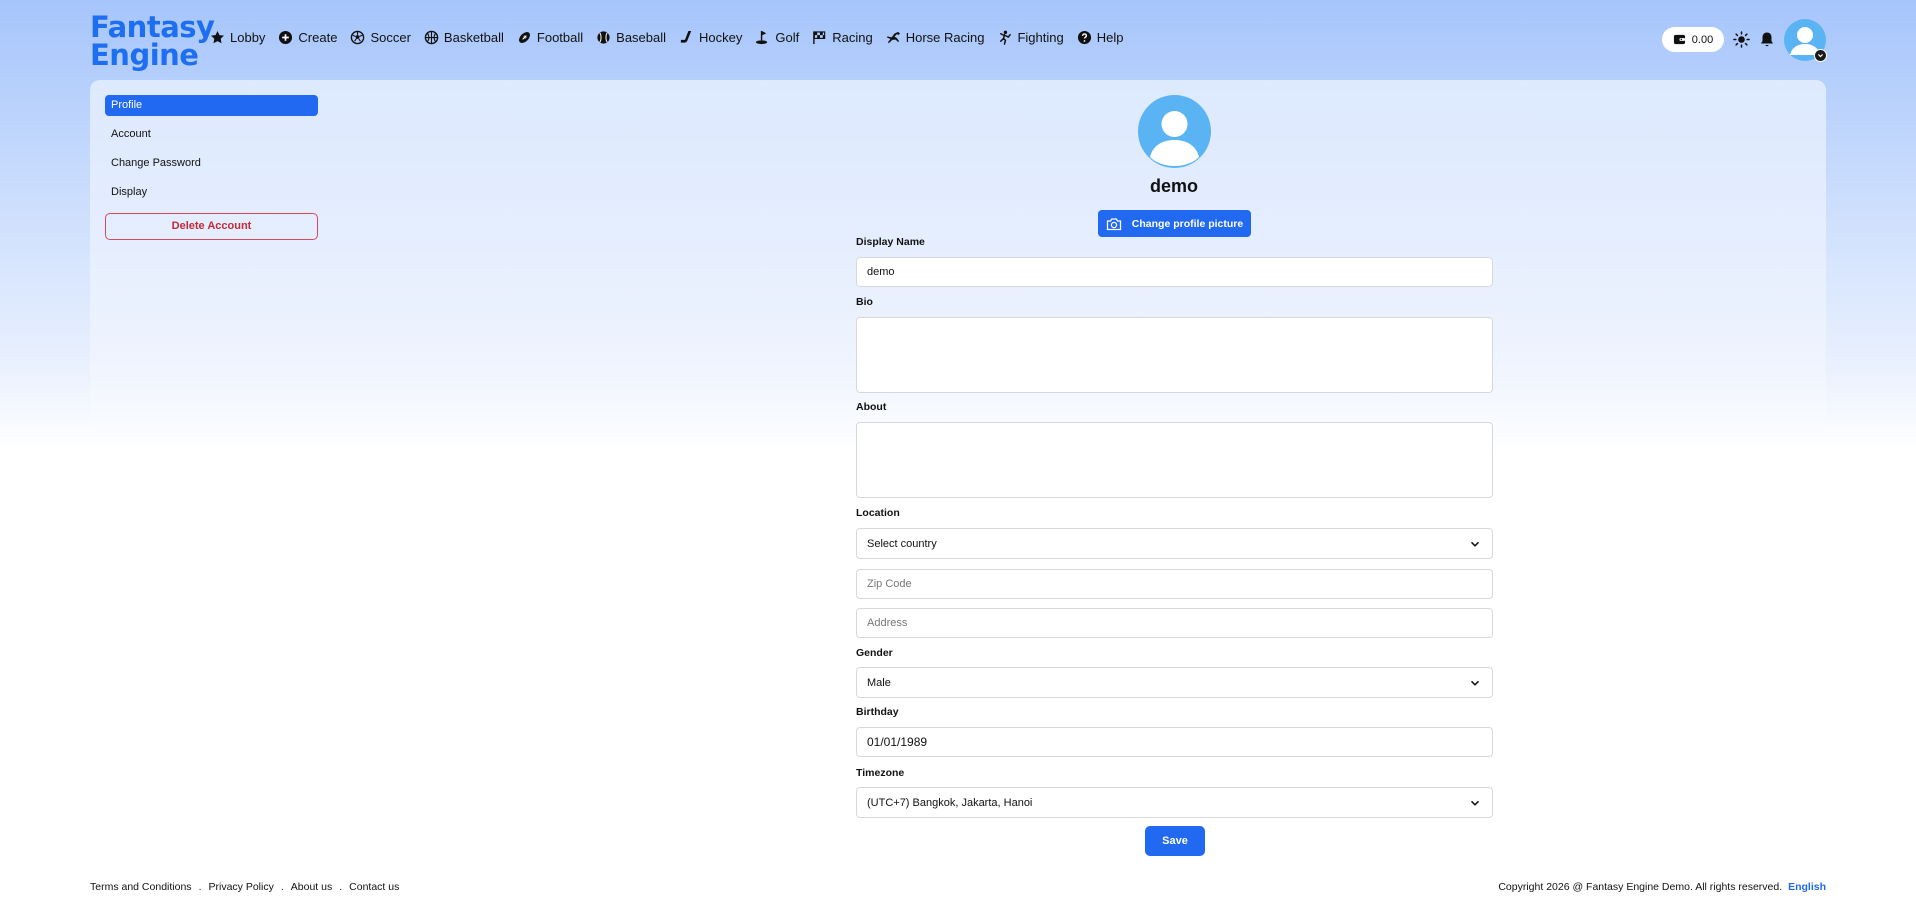 The height and width of the screenshot is (923, 1916). Describe the element at coordinates (1174, 131) in the screenshot. I see `profile-avatar` at that location.